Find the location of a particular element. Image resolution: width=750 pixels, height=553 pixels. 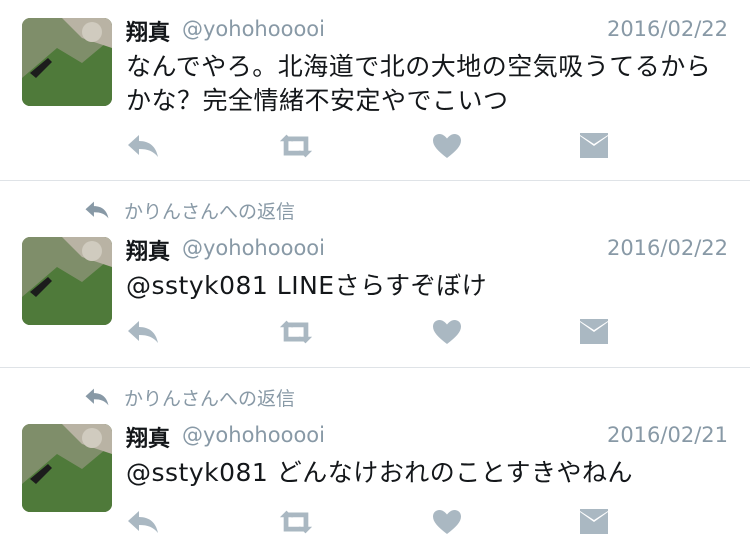

tweet-text-line: @sstyk081 どんなけおれのことすきやねん is located at coordinates (380, 472).